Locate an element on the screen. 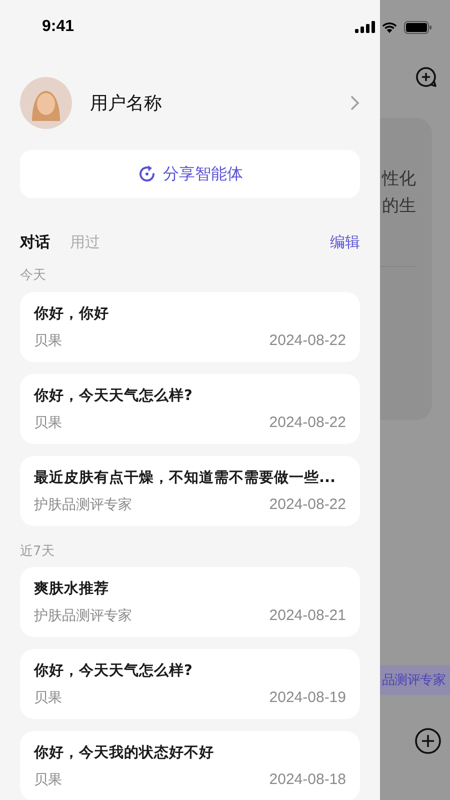 This screenshot has width=450, height=800. conversation-date: 2024-08-18 is located at coordinates (307, 780).